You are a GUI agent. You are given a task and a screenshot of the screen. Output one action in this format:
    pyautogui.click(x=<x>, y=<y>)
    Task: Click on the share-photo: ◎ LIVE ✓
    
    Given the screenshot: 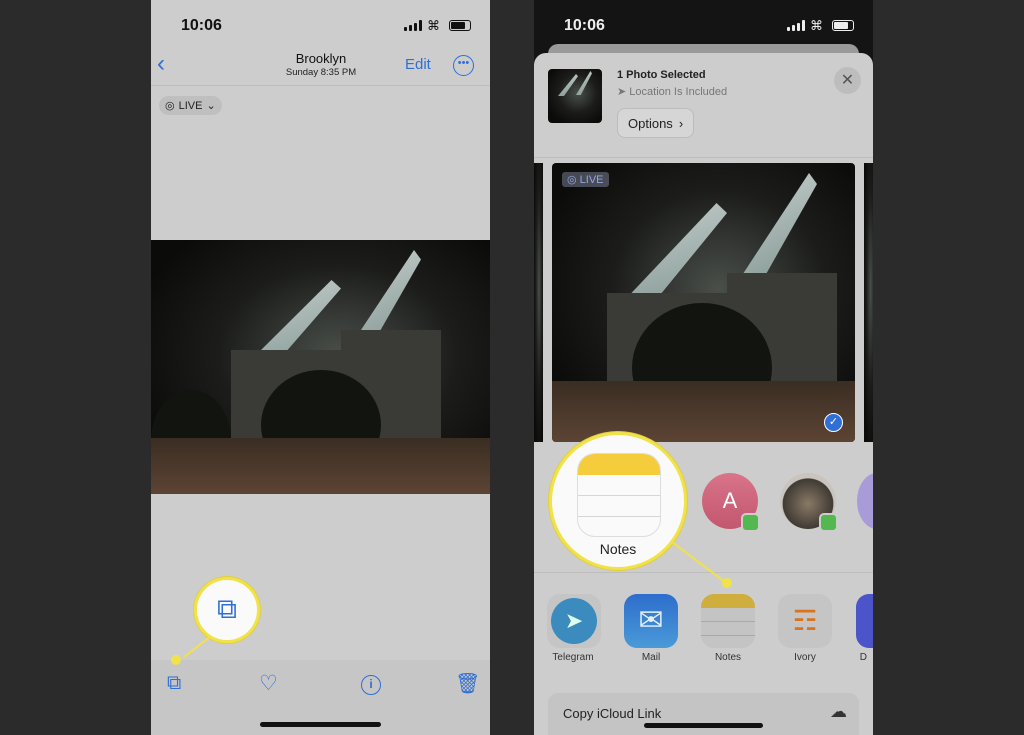 What is the action you would take?
    pyautogui.click(x=703, y=302)
    